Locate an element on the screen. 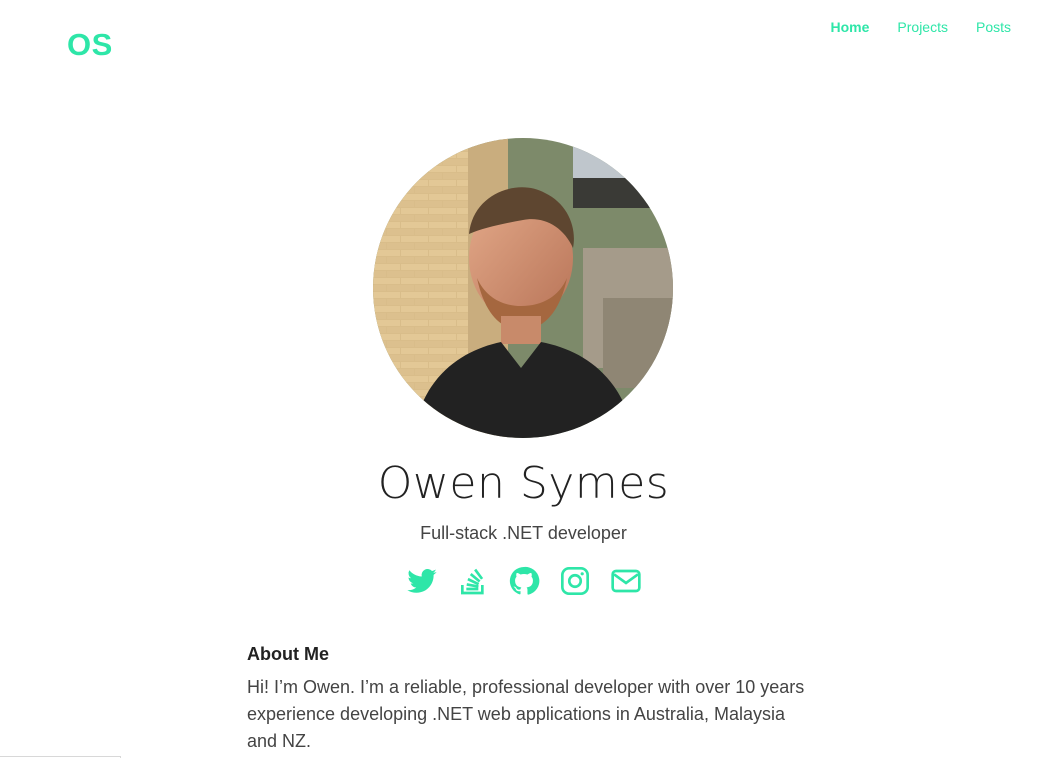 The image size is (1047, 758). social-links is located at coordinates (523, 581).